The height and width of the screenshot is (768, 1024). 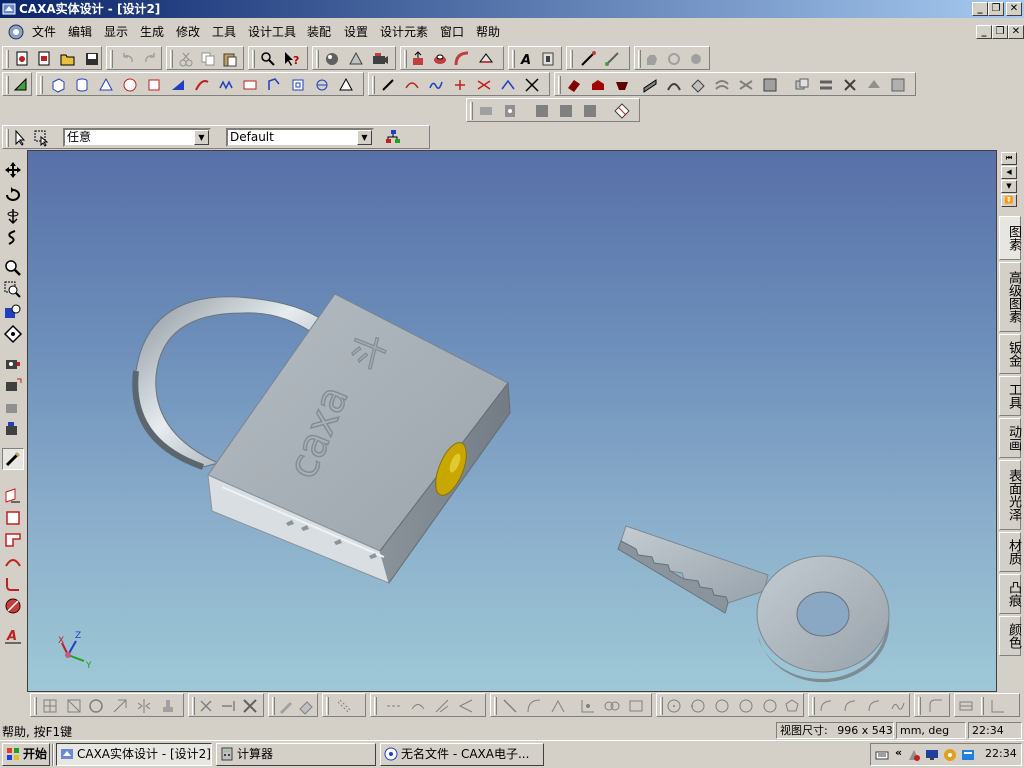 What do you see at coordinates (128, 59) in the screenshot?
I see `undo-icon` at bounding box center [128, 59].